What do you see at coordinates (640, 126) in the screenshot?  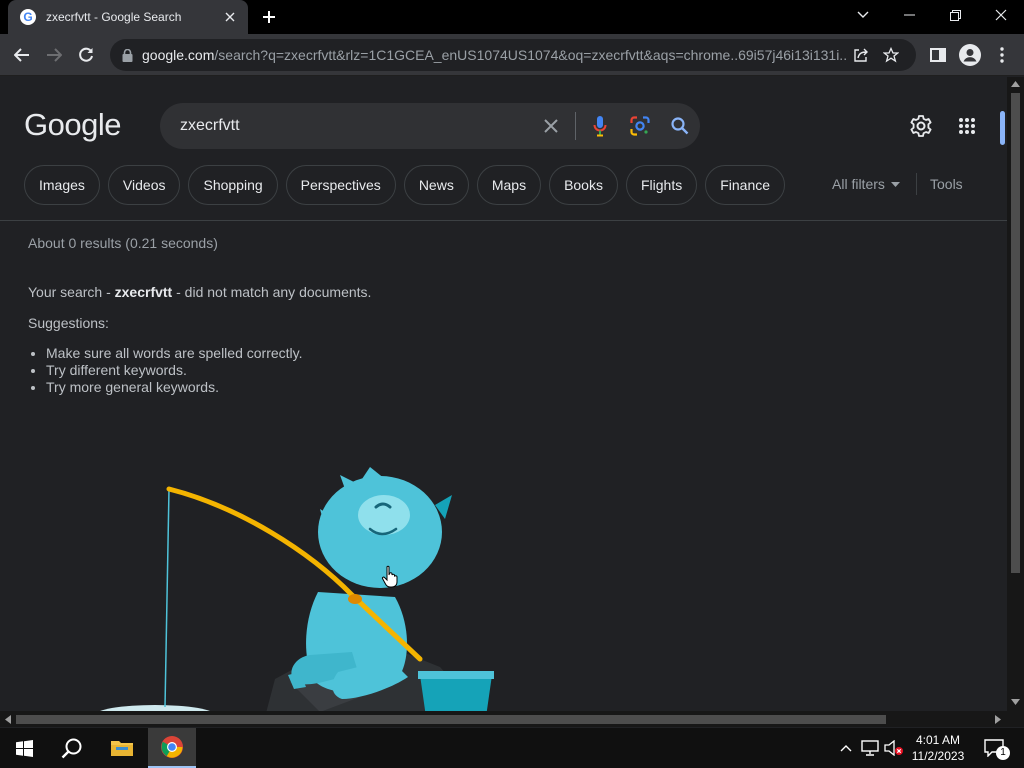 I see `lens-search-icon` at bounding box center [640, 126].